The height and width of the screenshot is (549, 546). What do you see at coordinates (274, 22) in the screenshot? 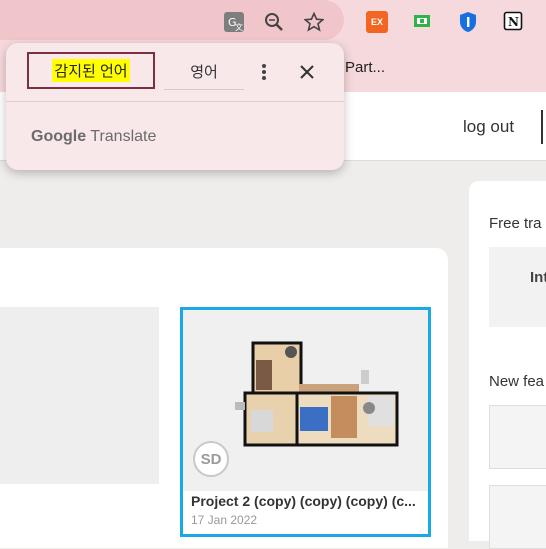
I see `zoom-icon` at bounding box center [274, 22].